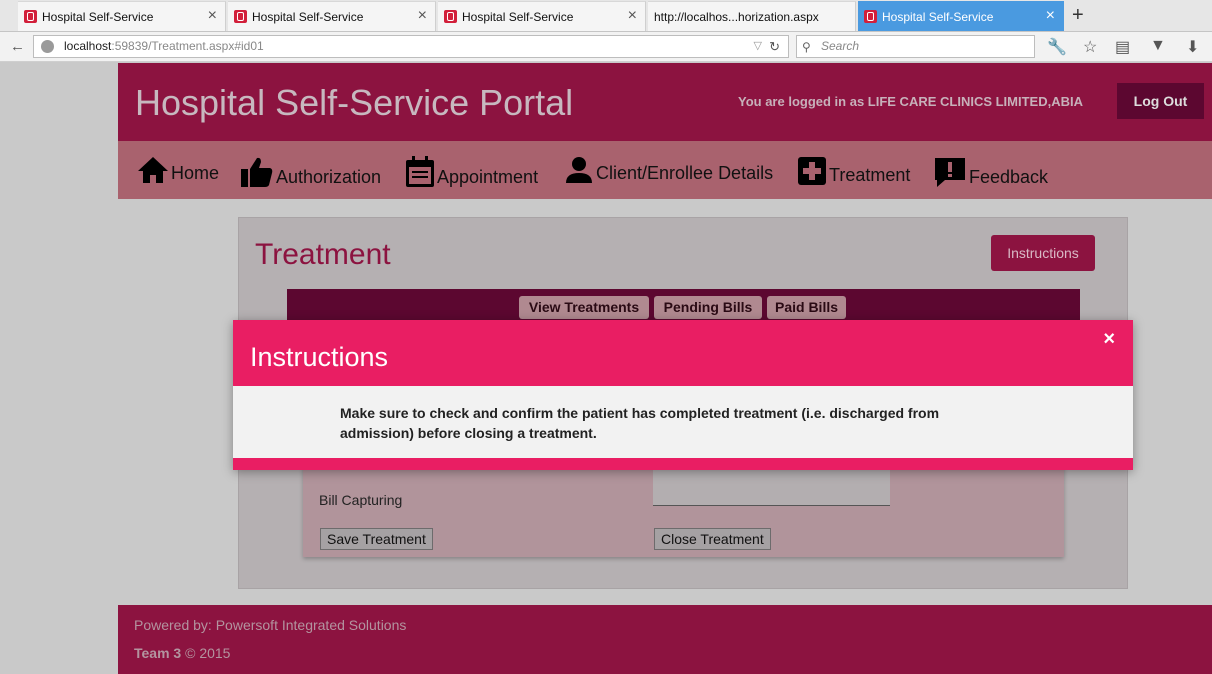  I want to click on logout-button: Log Out, so click(1160, 101).